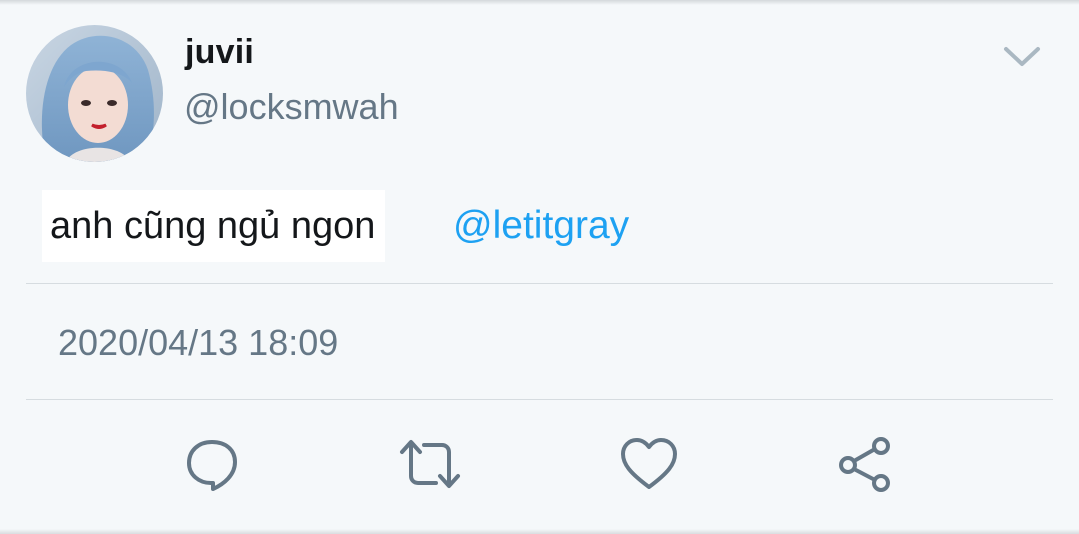 The width and height of the screenshot is (1079, 534). Describe the element at coordinates (541, 226) in the screenshot. I see `mention-link: @letitgray` at that location.